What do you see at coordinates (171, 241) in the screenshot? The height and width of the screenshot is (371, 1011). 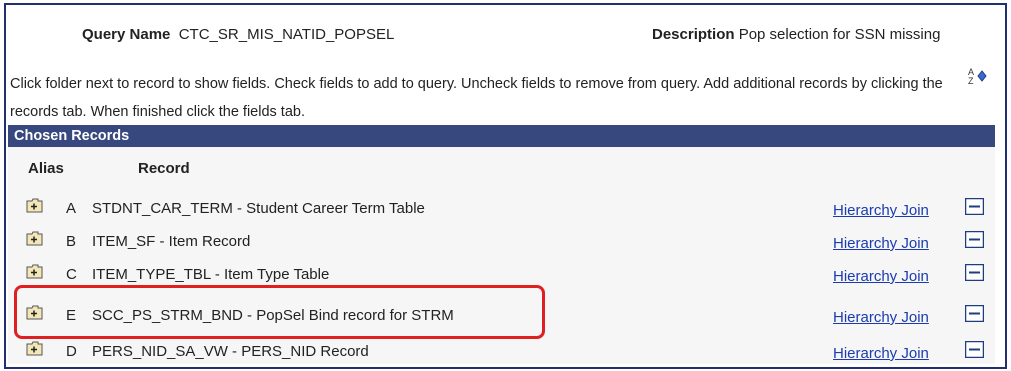 I see `record-name: ITEM_SF - Item Record` at bounding box center [171, 241].